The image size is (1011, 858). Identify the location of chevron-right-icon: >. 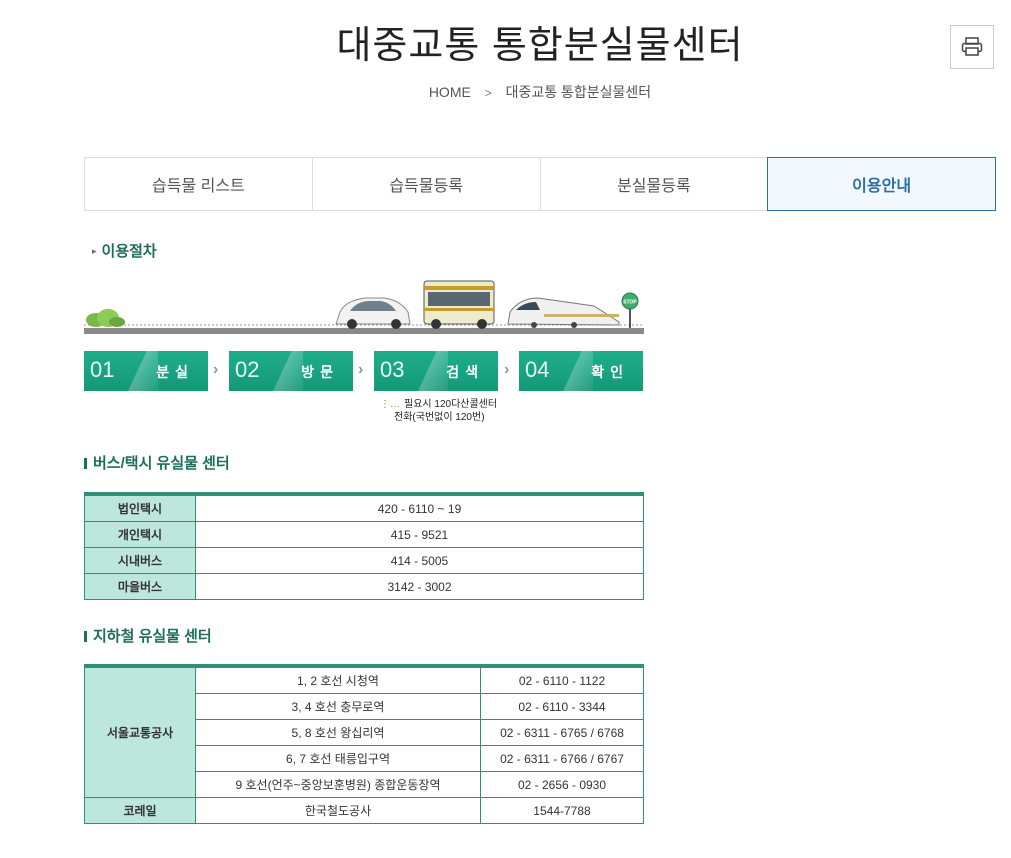
(488, 93).